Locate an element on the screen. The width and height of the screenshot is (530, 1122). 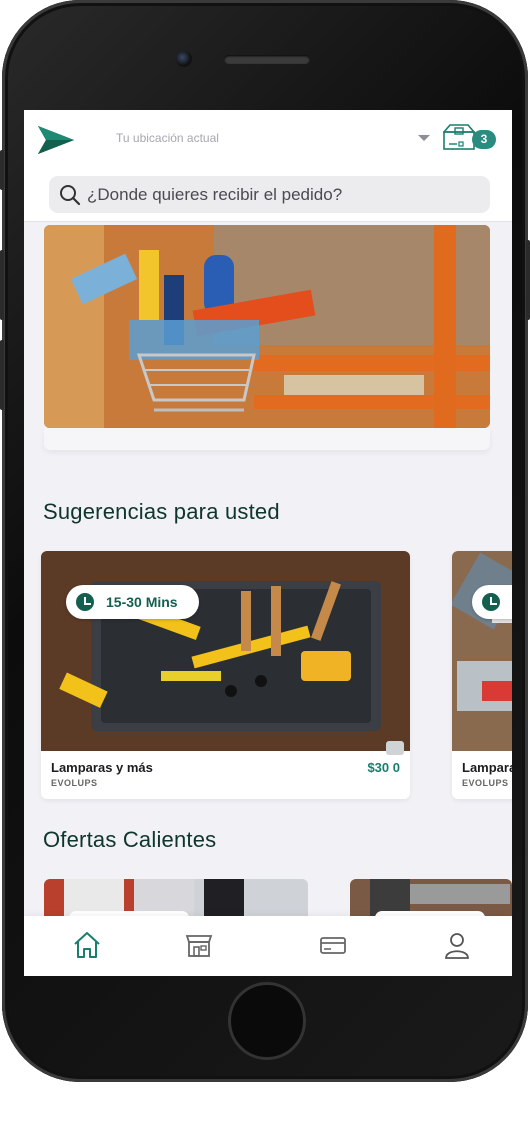
user-icon is located at coordinates (457, 945).